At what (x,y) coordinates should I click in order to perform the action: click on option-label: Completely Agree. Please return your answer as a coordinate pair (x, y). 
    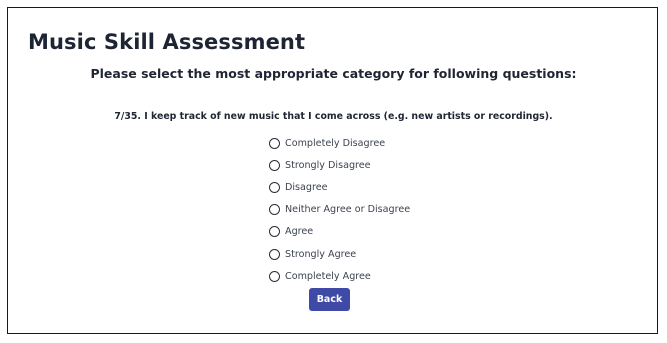
    Looking at the image, I should click on (328, 276).